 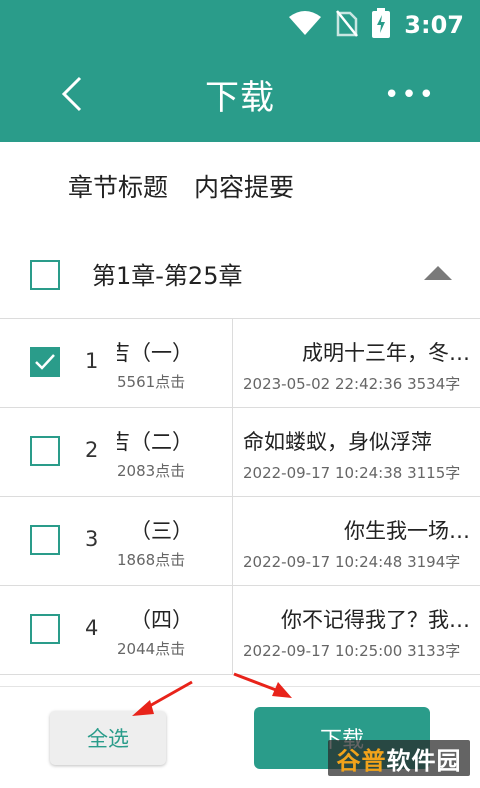 What do you see at coordinates (434, 25) in the screenshot?
I see `status-time: 3:07` at bounding box center [434, 25].